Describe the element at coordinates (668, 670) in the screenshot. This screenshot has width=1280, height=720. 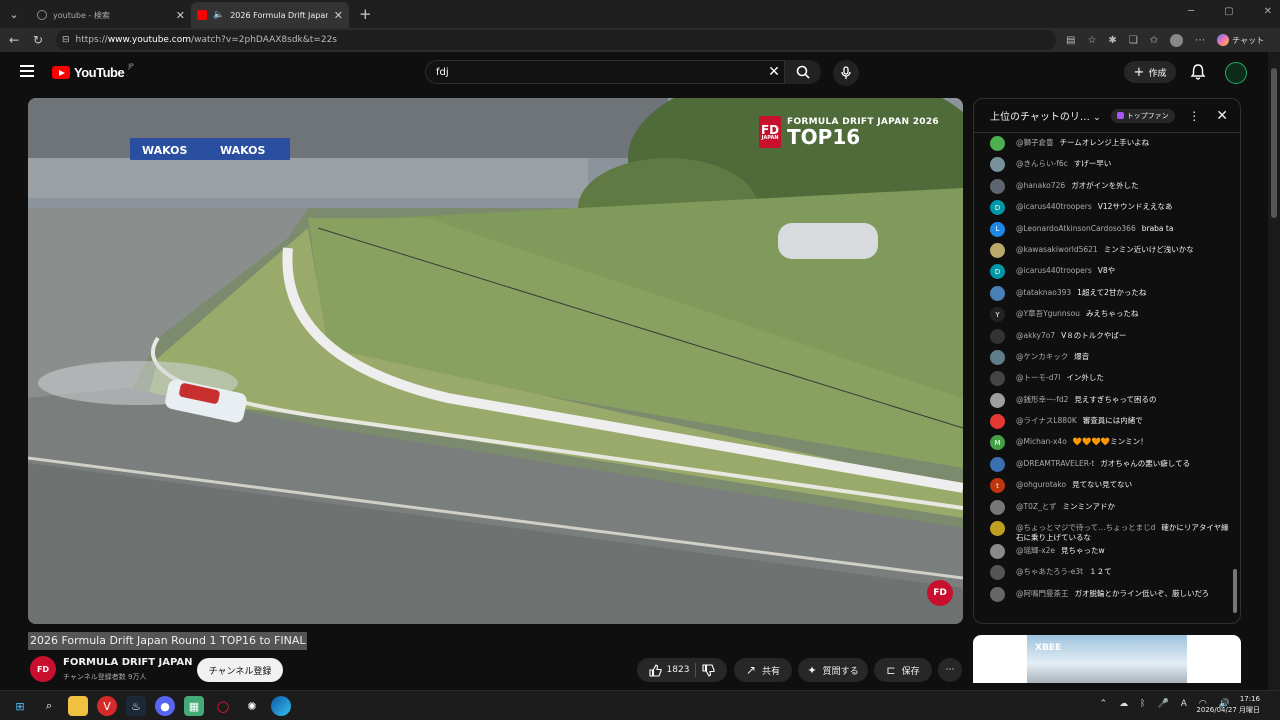
I see `like-button: 1823` at that location.